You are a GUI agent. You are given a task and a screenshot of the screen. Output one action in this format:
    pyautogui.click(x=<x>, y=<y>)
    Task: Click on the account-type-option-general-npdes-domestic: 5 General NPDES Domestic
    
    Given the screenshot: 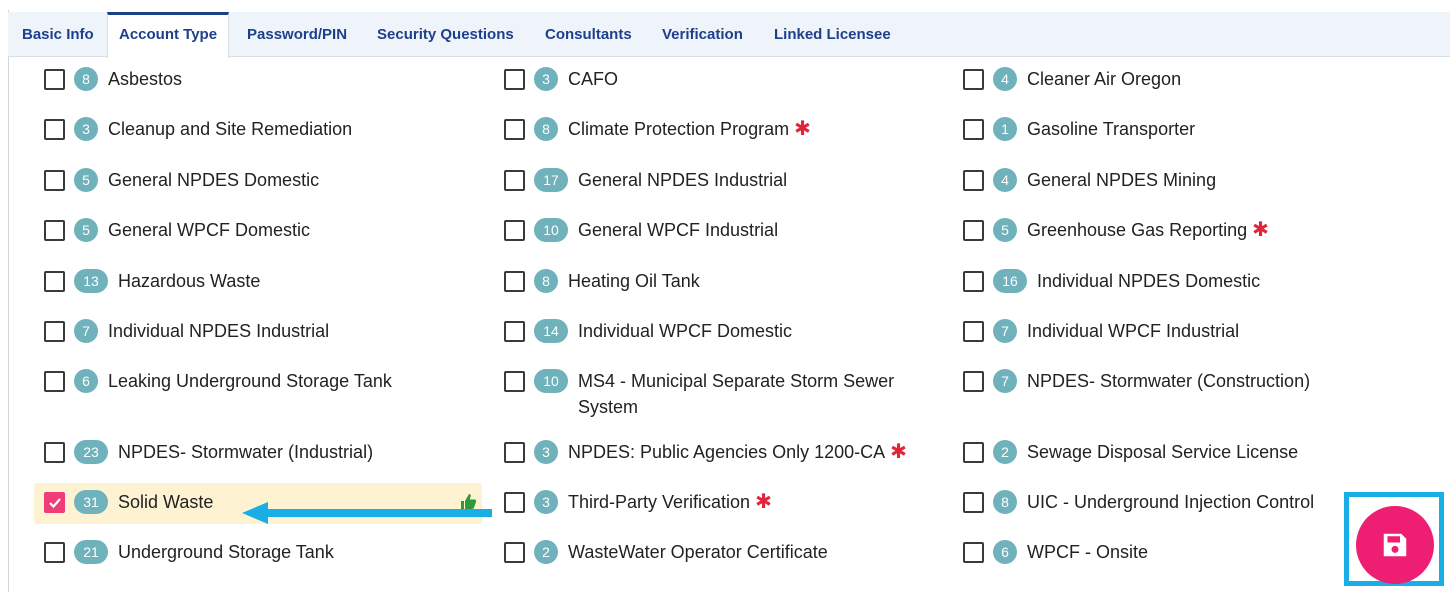 What is the action you would take?
    pyautogui.click(x=269, y=180)
    